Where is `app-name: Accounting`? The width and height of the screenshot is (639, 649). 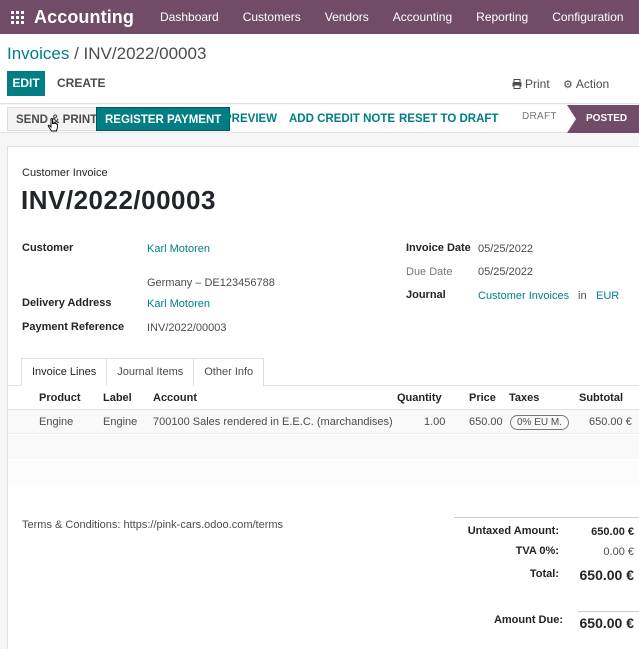
app-name: Accounting is located at coordinates (84, 17).